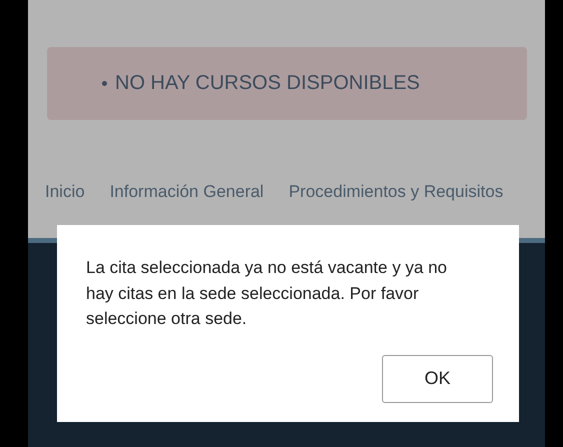 Image resolution: width=563 pixels, height=447 pixels. Describe the element at coordinates (267, 293) in the screenshot. I see `dialog-message: La cita seleccionada ya no está vacante y ya no hay citas en la sede seleccionada. Por favor seleccione otra sede.` at that location.